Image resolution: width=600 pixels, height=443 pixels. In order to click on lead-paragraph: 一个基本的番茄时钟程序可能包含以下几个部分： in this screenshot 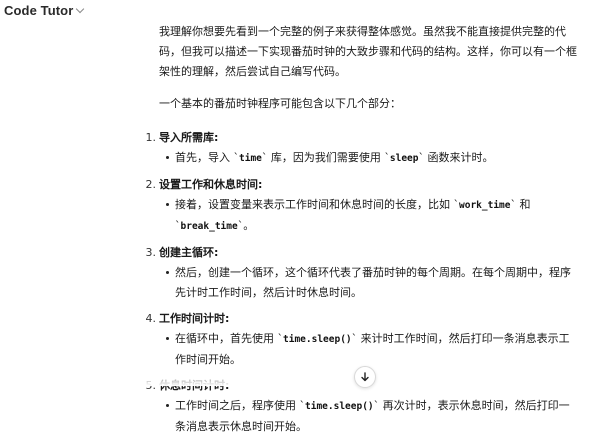, I will do `click(280, 103)`.